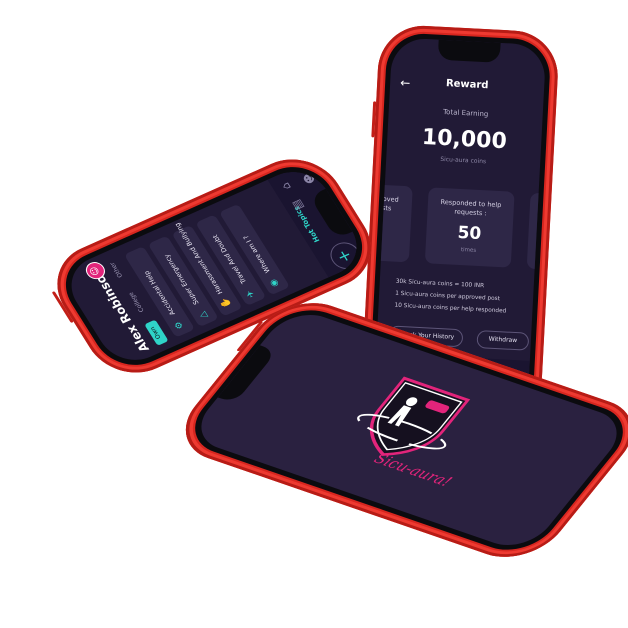 This screenshot has width=628, height=628. I want to click on phone-notch, so click(469, 51).